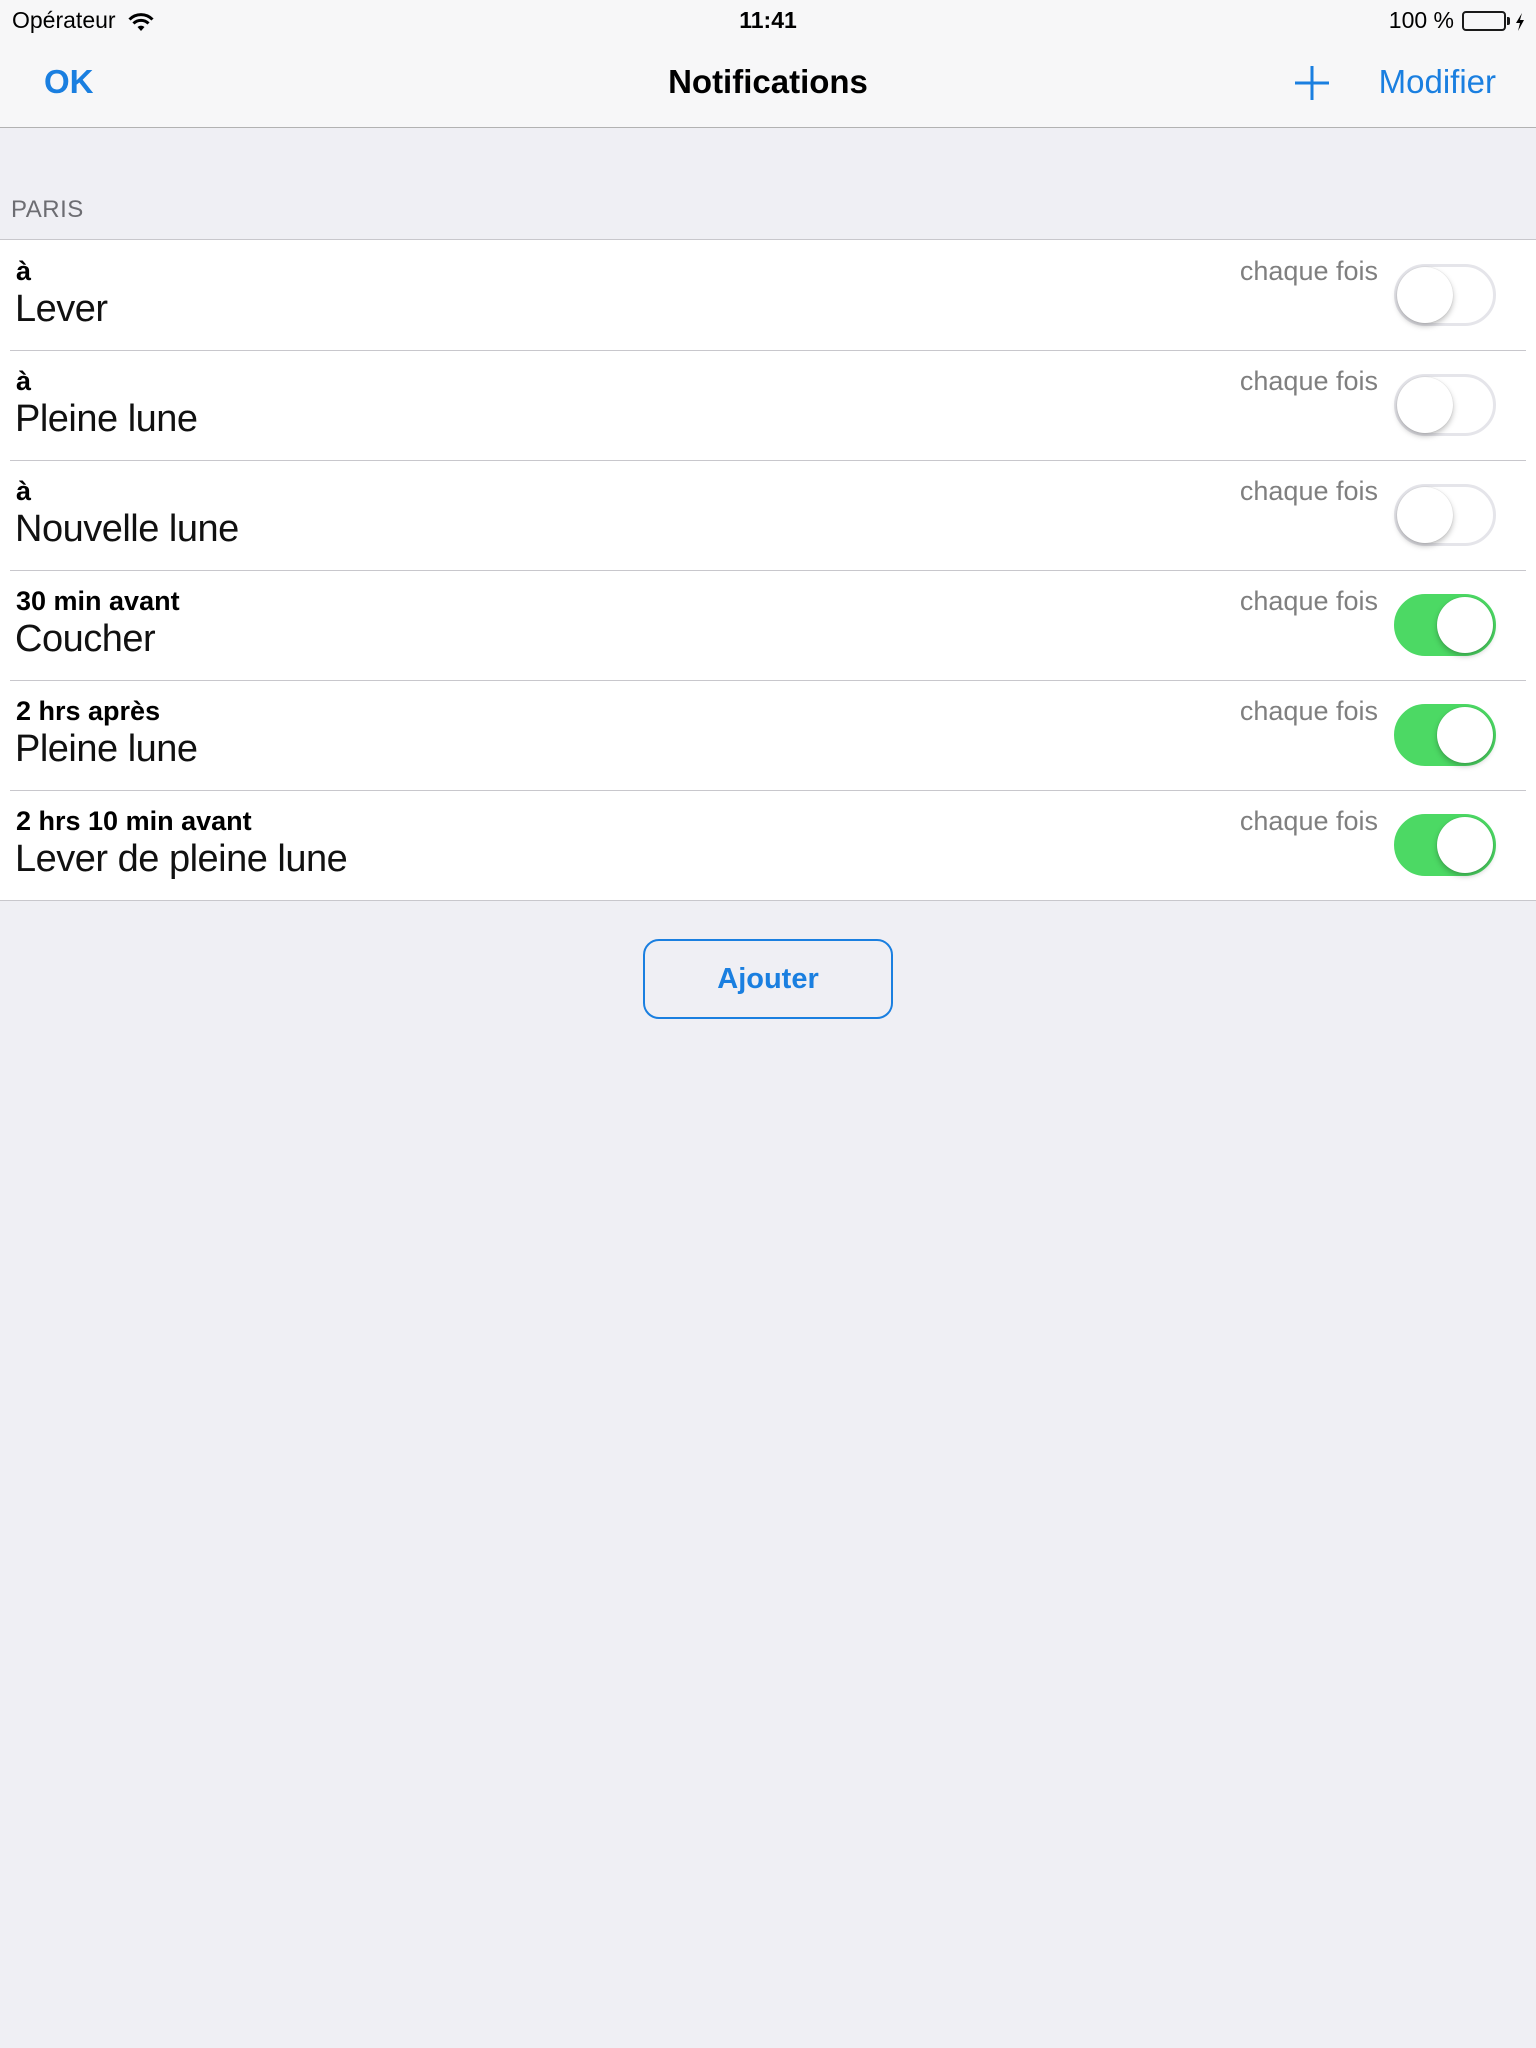 This screenshot has height=2048, width=1536. What do you see at coordinates (1457, 20) in the screenshot?
I see `status-bar-right: 100 %` at bounding box center [1457, 20].